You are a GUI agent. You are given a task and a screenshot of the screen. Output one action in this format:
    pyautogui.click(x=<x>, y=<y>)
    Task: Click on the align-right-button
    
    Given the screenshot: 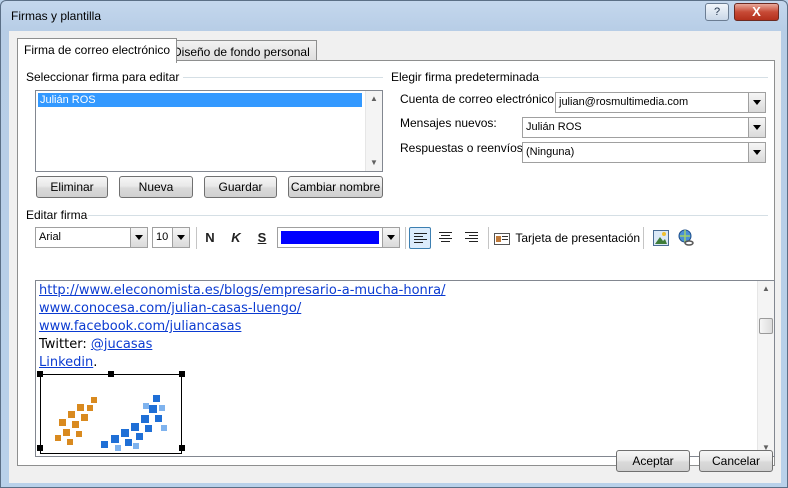 What is the action you would take?
    pyautogui.click(x=471, y=238)
    